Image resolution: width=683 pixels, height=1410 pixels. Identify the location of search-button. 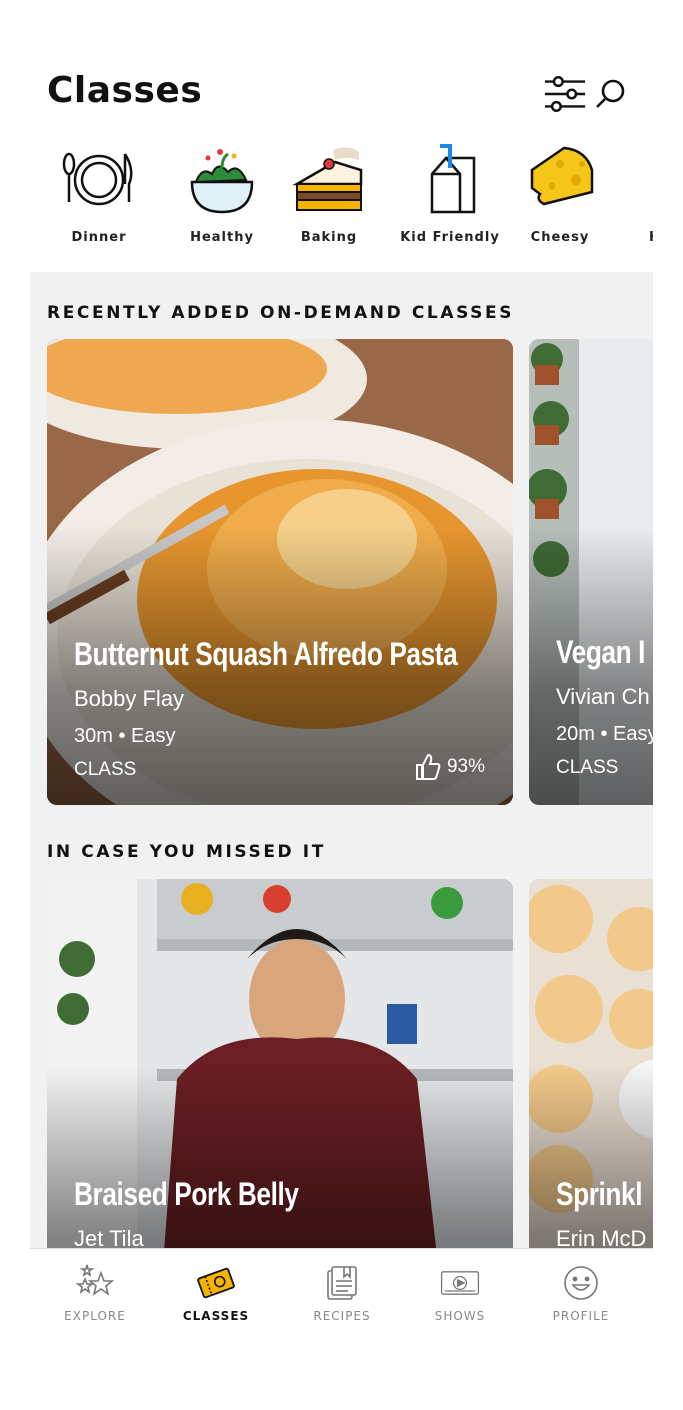
(611, 94).